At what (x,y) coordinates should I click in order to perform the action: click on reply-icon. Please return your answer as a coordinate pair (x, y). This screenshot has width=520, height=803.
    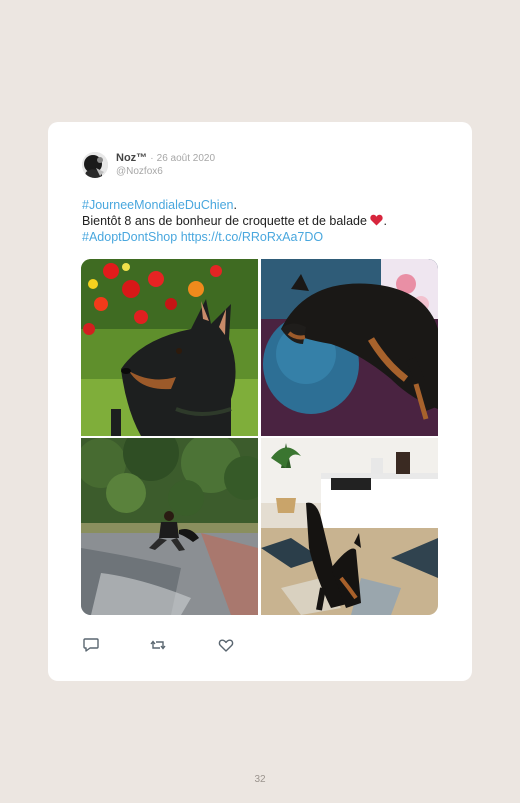
    Looking at the image, I should click on (91, 645).